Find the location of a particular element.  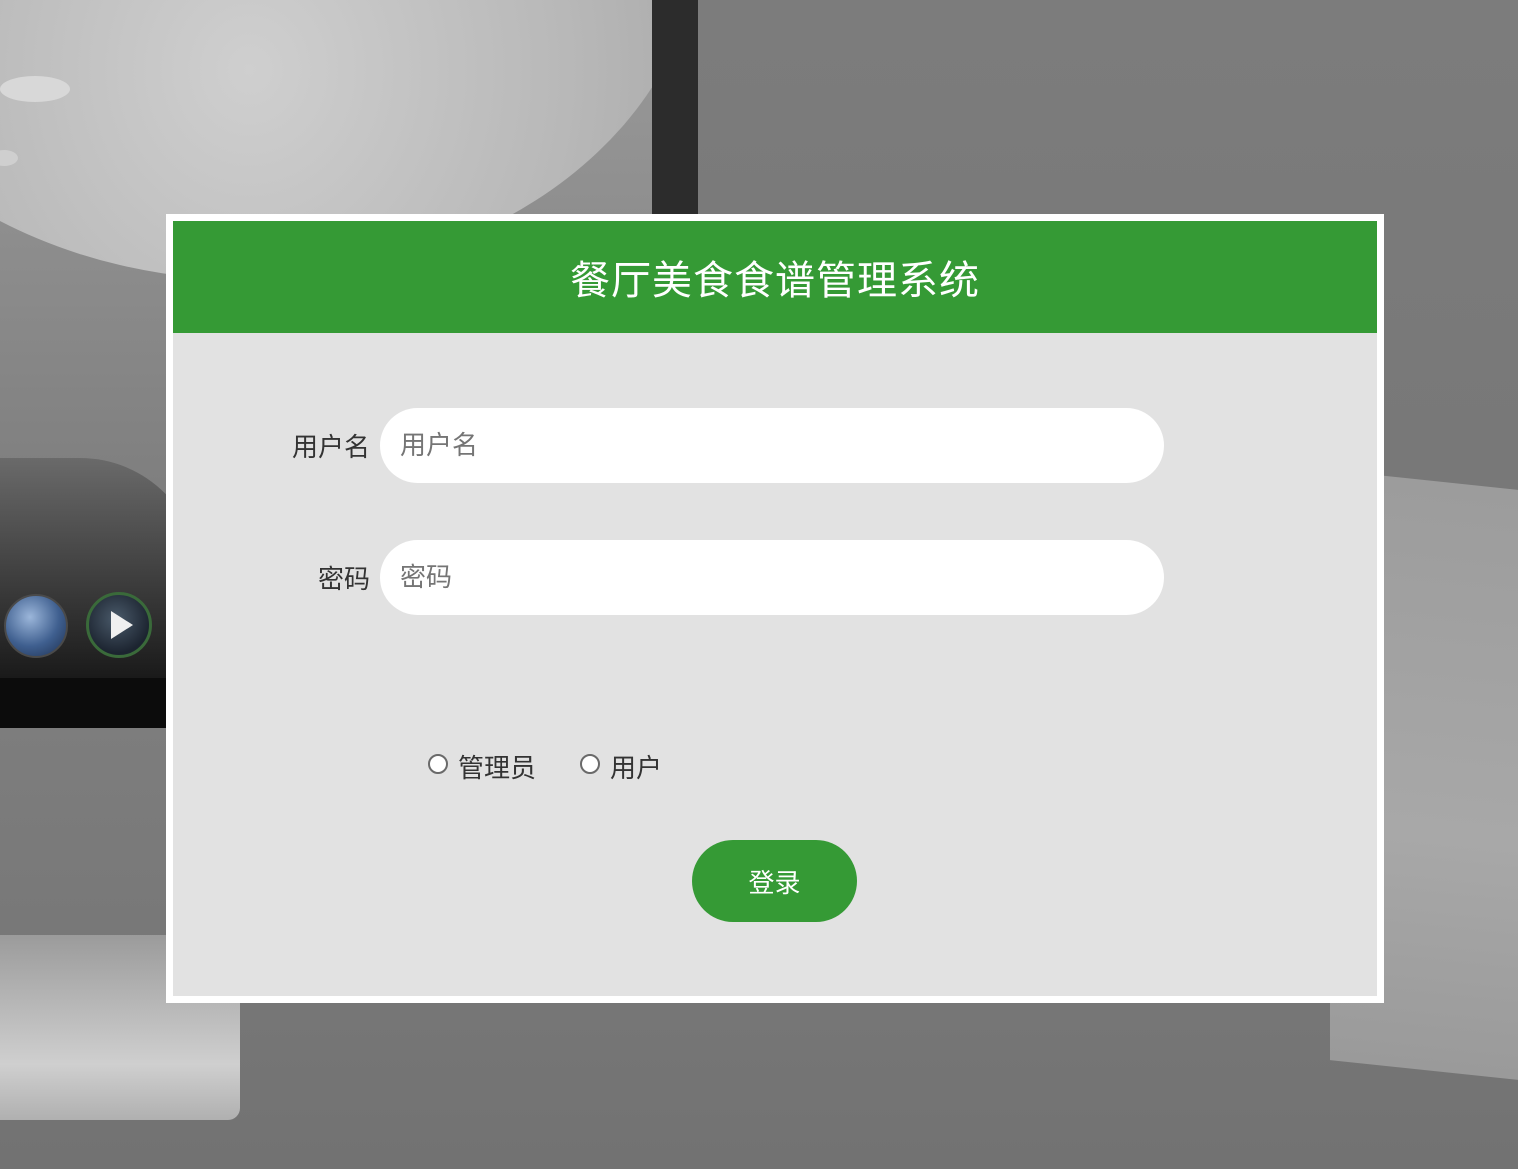

login-button: 登录 is located at coordinates (774, 881).